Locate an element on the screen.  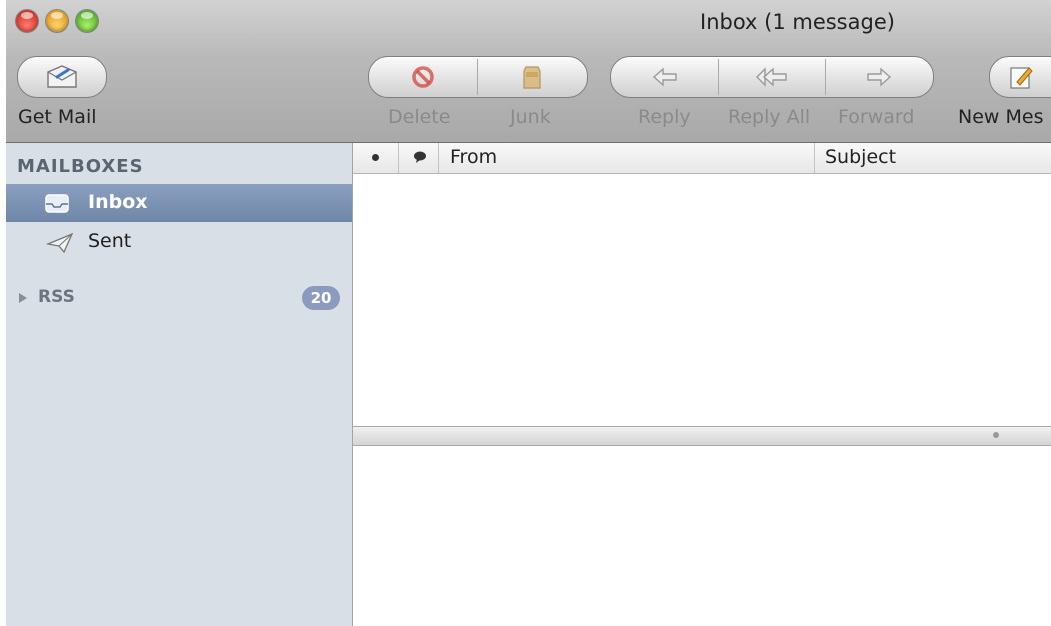
junk-bag-icon is located at coordinates (532, 77).